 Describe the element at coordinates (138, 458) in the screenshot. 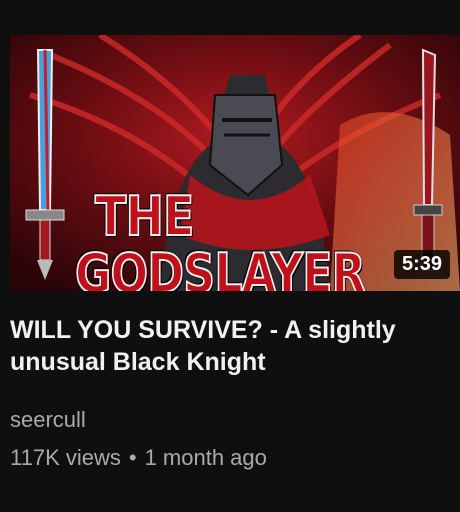

I see `video-metadata: 117K views • 1 month ago` at that location.